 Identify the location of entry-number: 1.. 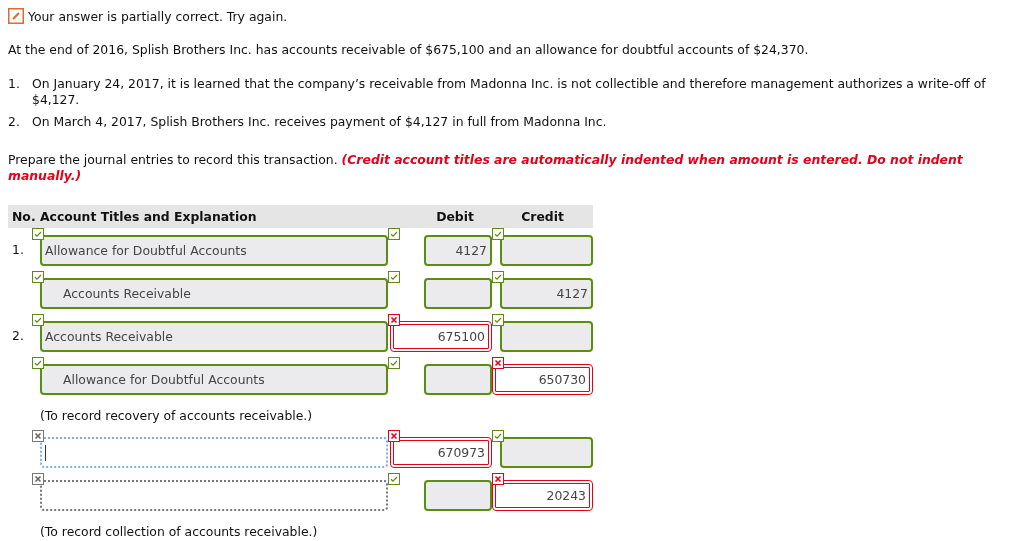
(18, 249).